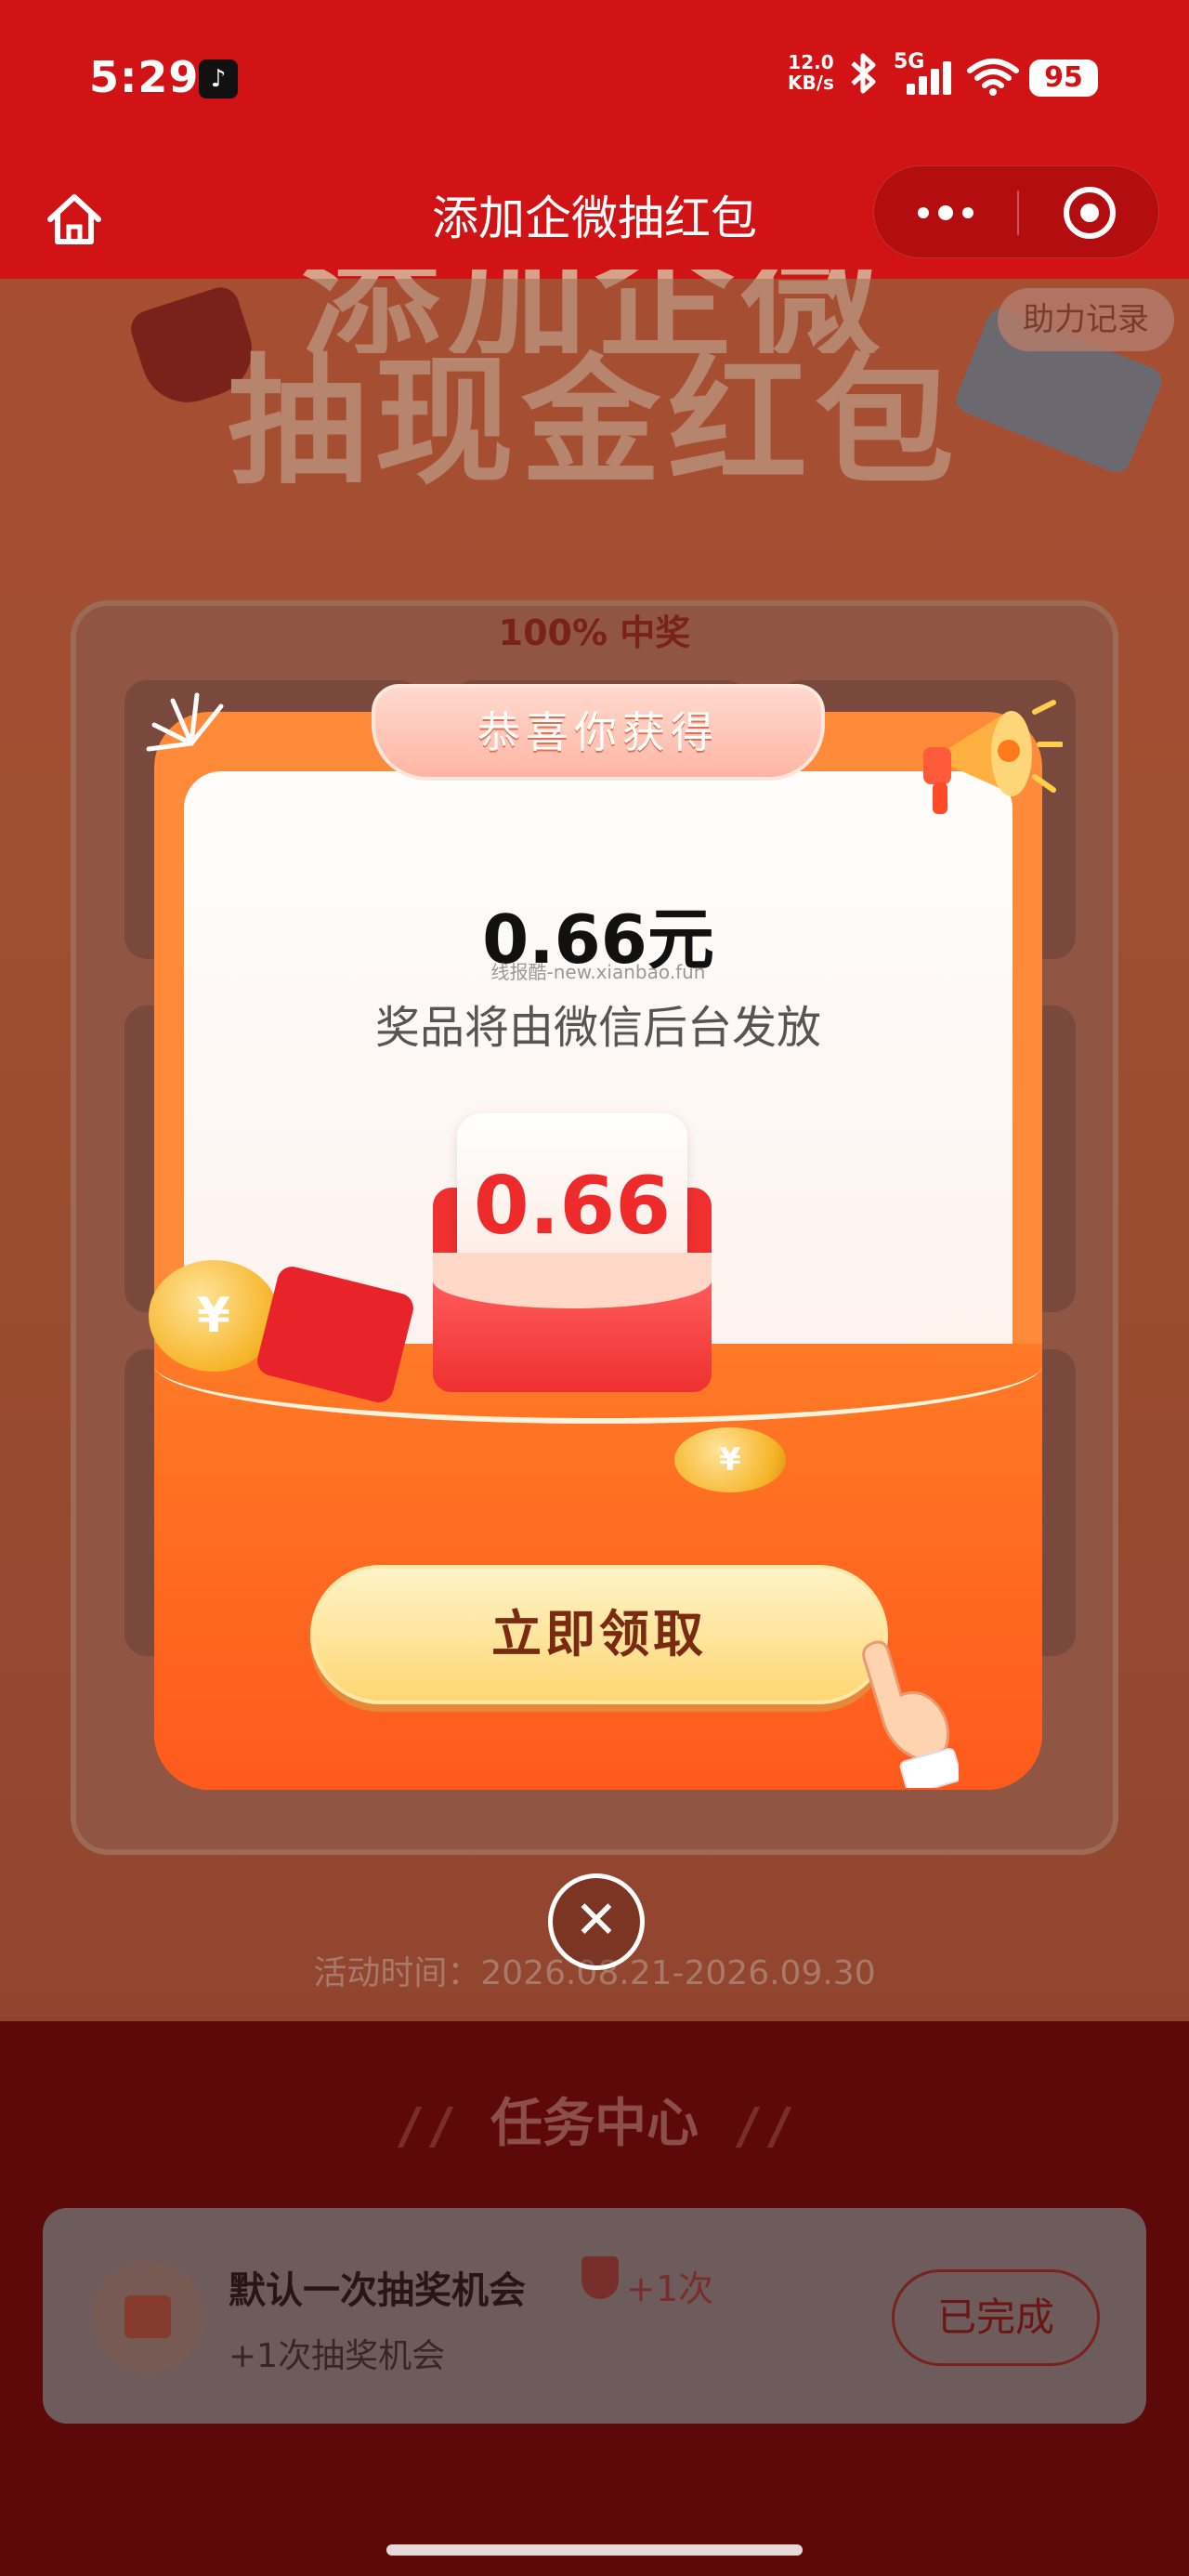 This screenshot has width=1189, height=2576. What do you see at coordinates (218, 79) in the screenshot?
I see `tiktok-icon: ♪` at bounding box center [218, 79].